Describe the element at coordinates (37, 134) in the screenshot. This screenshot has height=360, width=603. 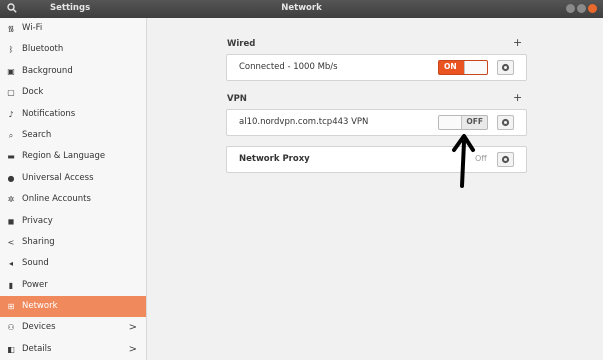
I see `sidebar-item-label: Search` at that location.